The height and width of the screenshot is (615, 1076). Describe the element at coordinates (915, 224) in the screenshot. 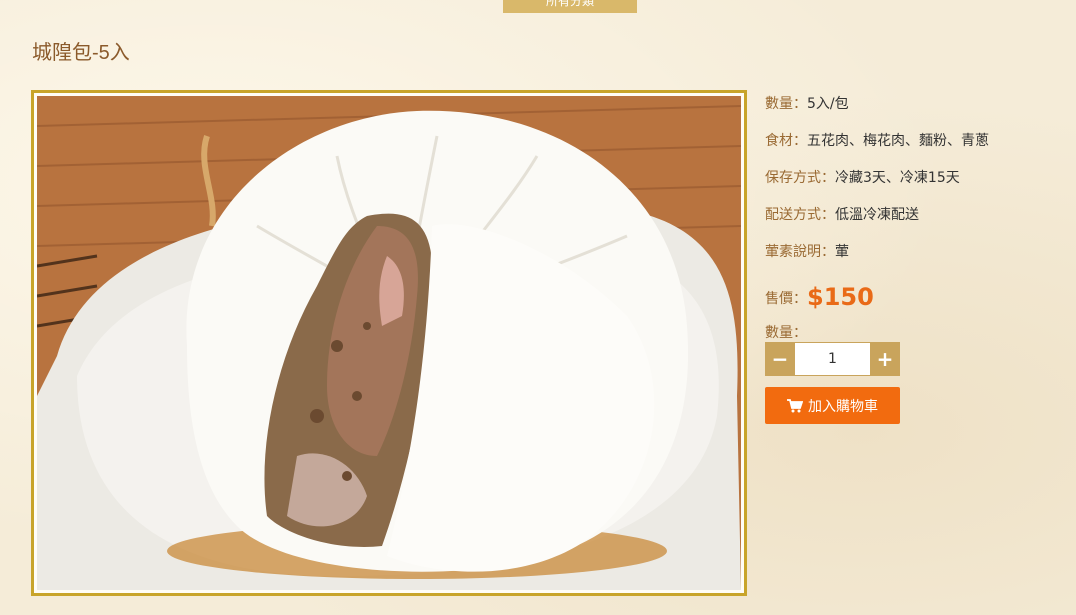

I see `detail-row-delivery: 配送方式：低溫冷凍配送` at that location.